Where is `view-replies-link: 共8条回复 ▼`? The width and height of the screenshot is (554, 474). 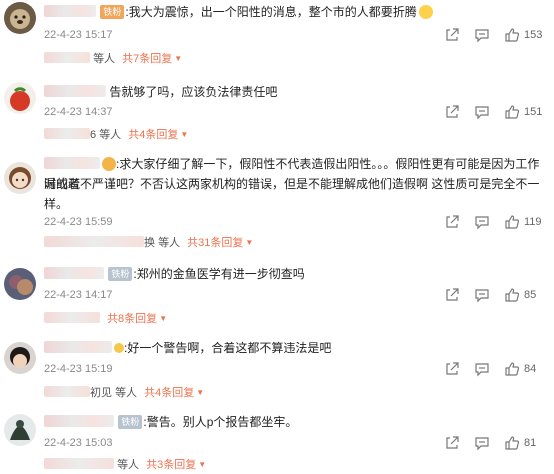
view-replies-link: 共8条回复 ▼ is located at coordinates (137, 319).